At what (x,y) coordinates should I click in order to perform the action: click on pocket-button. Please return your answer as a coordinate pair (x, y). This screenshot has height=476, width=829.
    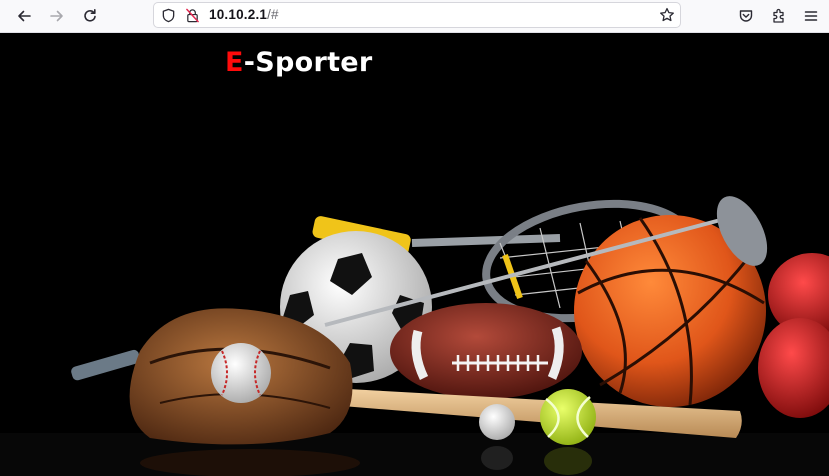
    Looking at the image, I should click on (746, 16).